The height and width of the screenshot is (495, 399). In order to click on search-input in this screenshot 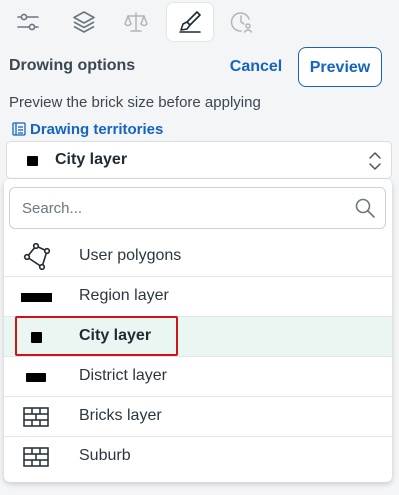, I will do `click(182, 208)`.